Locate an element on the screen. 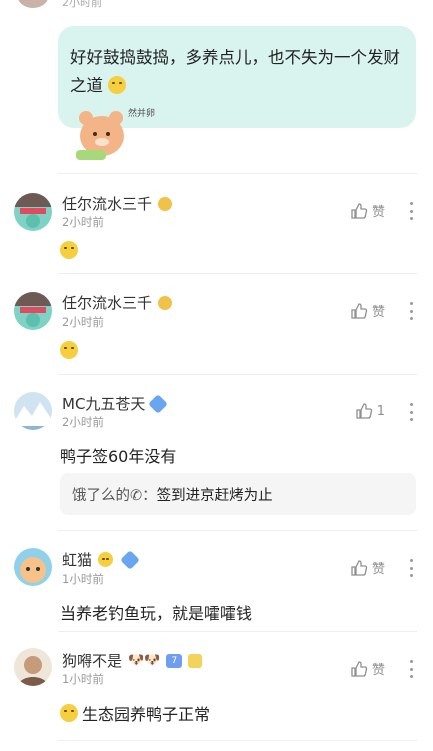 The image size is (433, 751). level-badge-icon: 7 is located at coordinates (174, 660).